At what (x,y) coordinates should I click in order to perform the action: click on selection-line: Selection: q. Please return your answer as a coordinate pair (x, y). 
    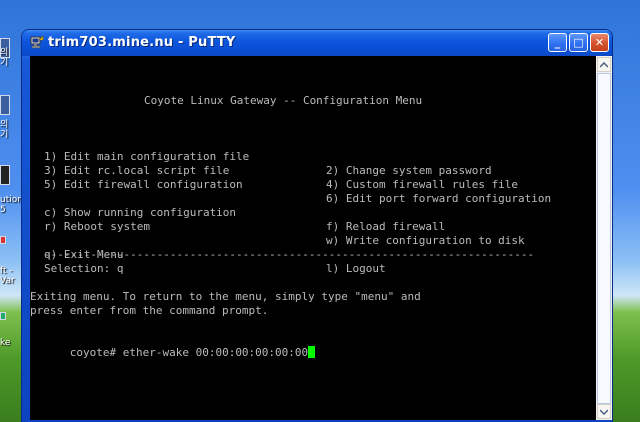
    Looking at the image, I should click on (84, 268).